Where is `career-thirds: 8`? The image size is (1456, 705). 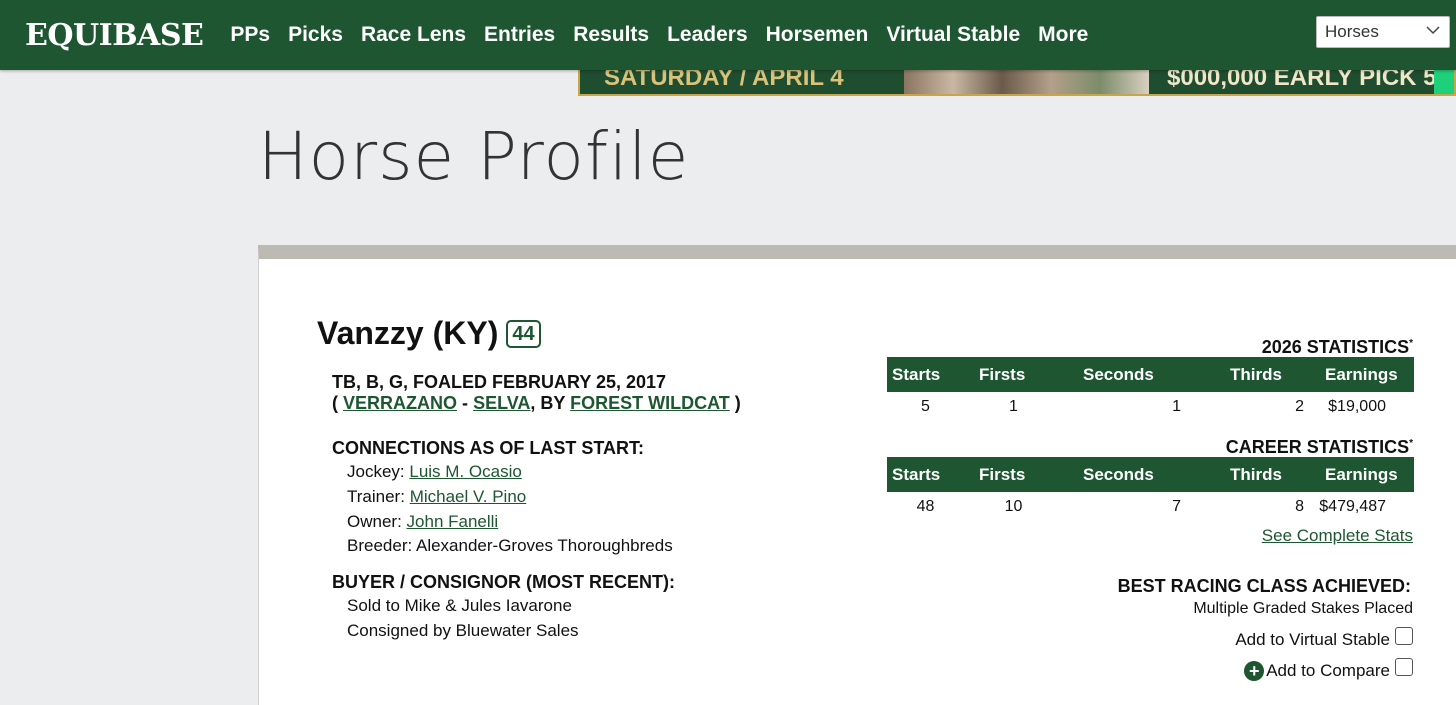 career-thirds: 8 is located at coordinates (1299, 506).